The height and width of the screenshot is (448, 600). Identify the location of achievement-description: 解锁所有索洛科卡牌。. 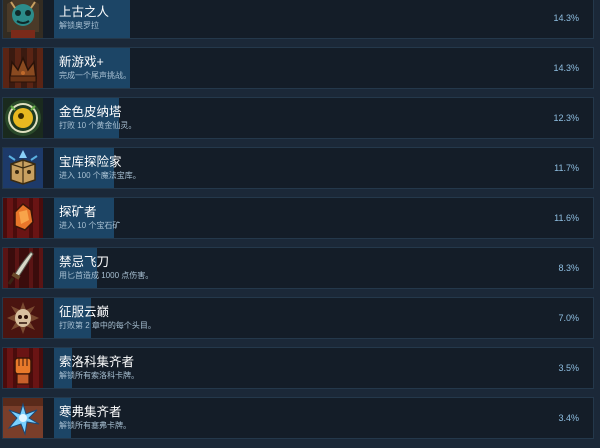
(99, 375).